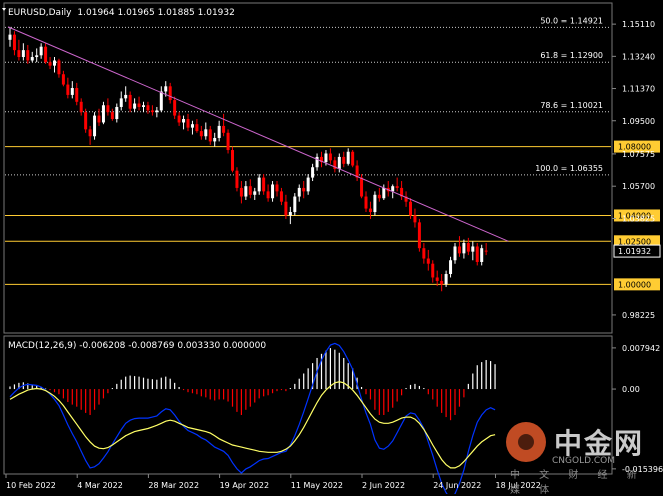  What do you see at coordinates (641, 348) in the screenshot?
I see `macd-tick-label: 0.007942` at bounding box center [641, 348].